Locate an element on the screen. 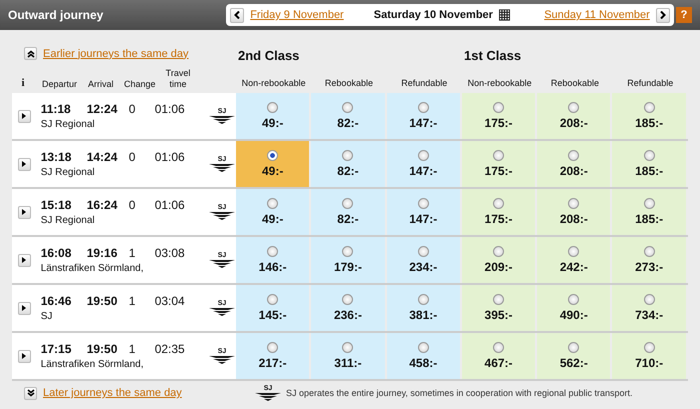 The height and width of the screenshot is (409, 700). fare-header: Non-rebookable is located at coordinates (273, 83).